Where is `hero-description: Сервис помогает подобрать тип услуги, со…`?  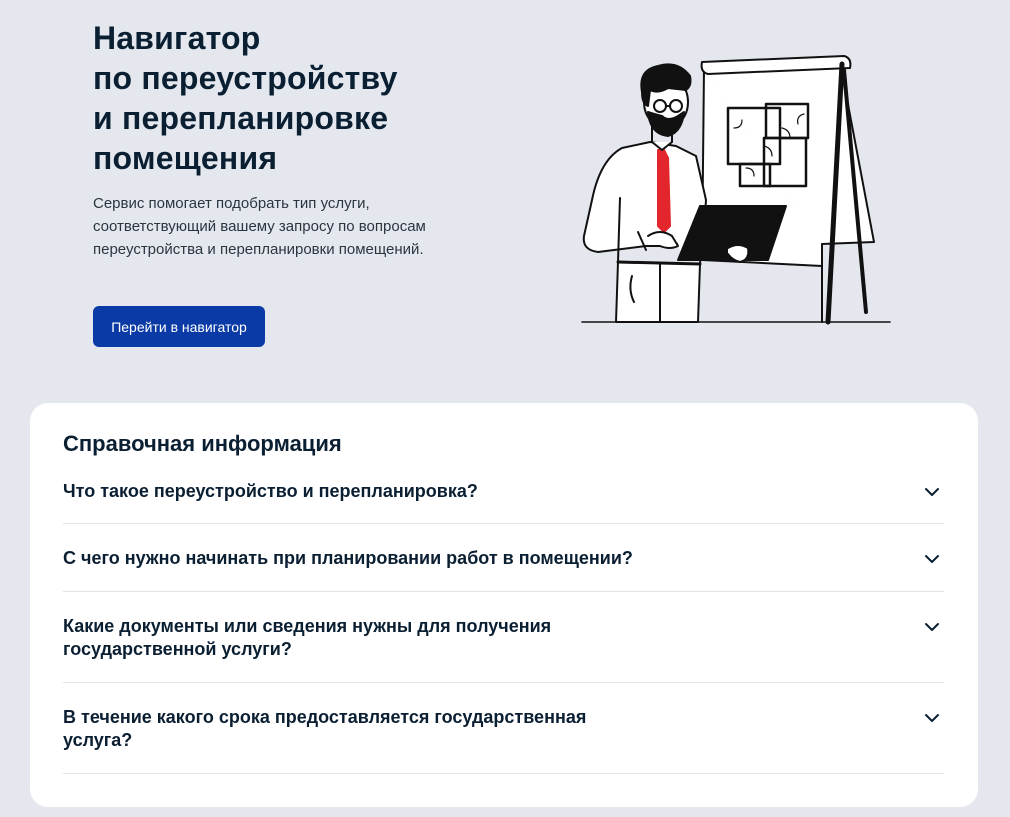
hero-description: Сервис помогает подобрать тип услуги, со… is located at coordinates (259, 226).